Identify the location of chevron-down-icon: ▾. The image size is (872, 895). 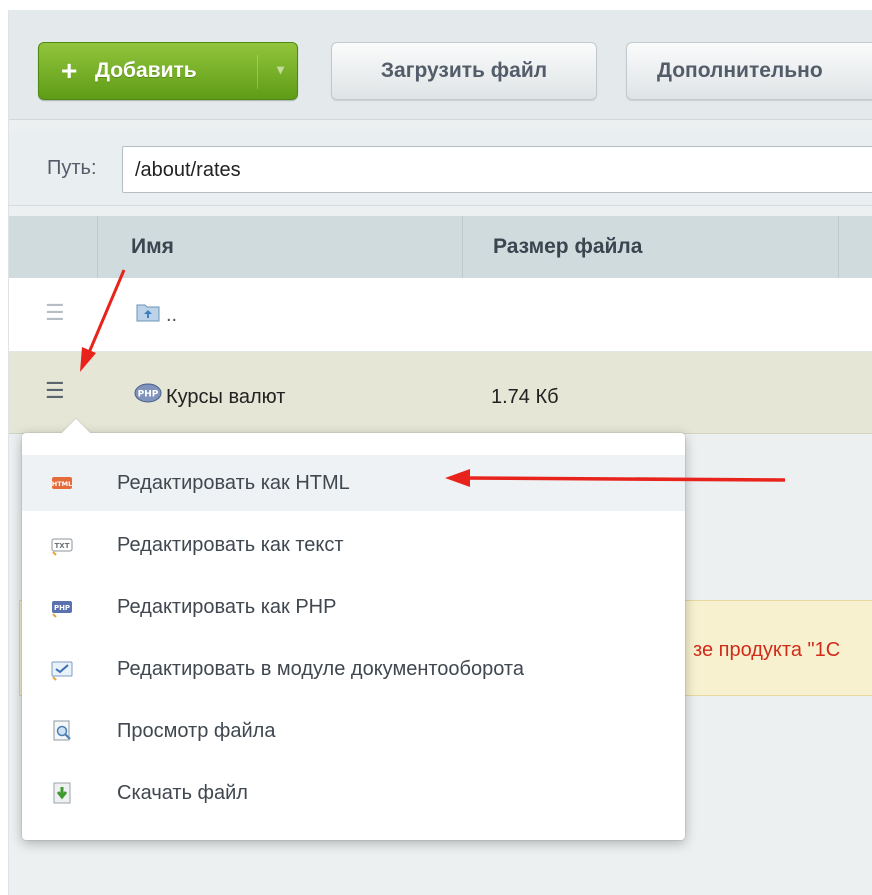
(280, 69).